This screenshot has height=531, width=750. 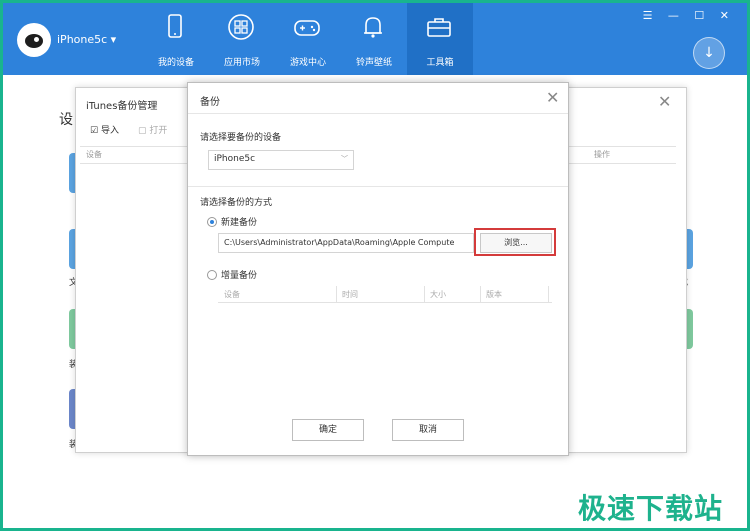 What do you see at coordinates (109, 131) in the screenshot?
I see `import-label: 导入` at bounding box center [109, 131].